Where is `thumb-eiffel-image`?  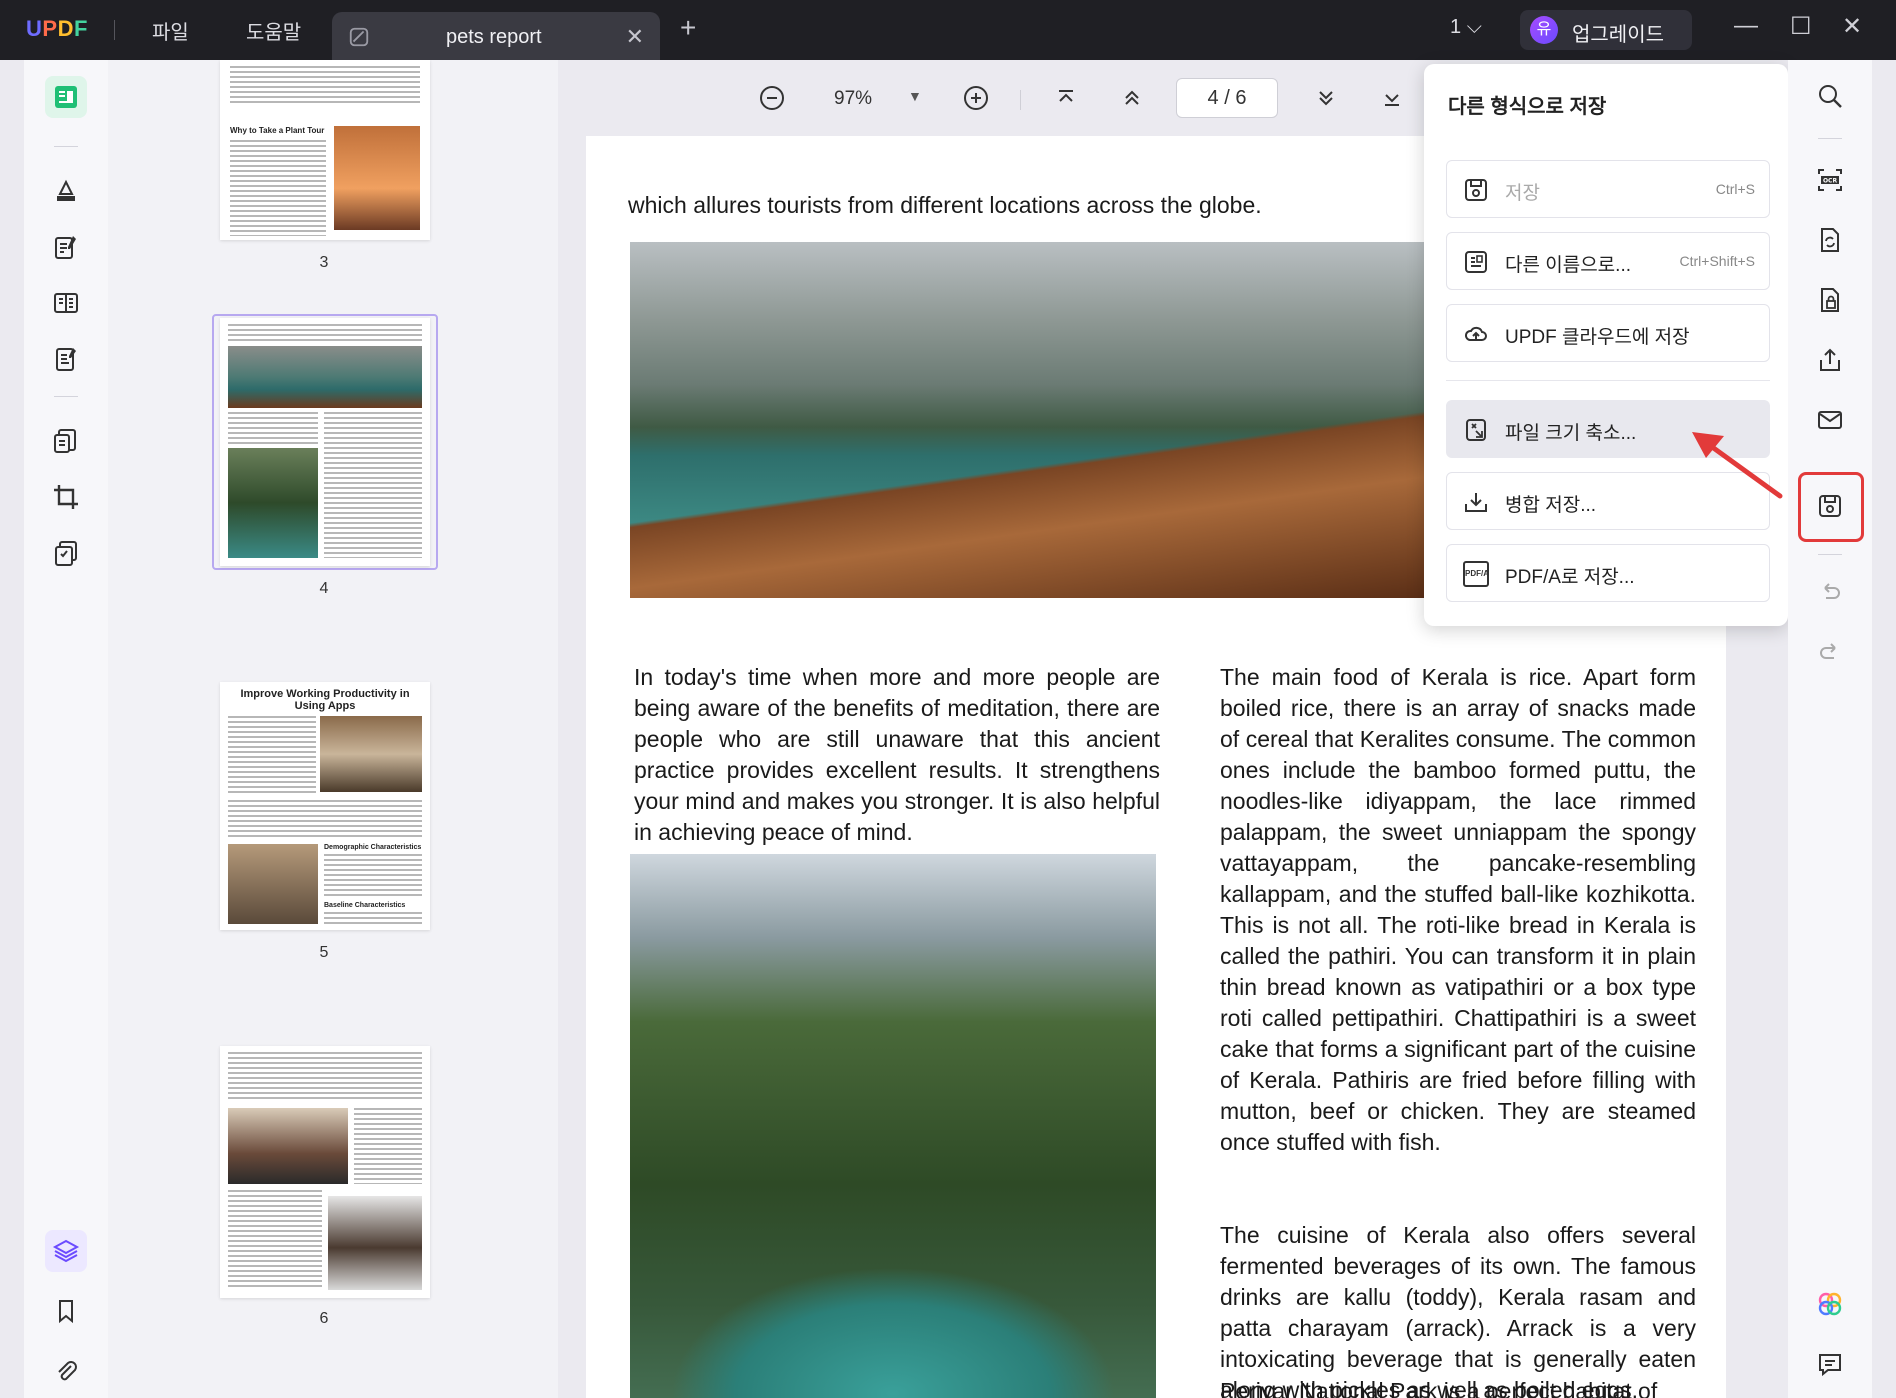
thumb-eiffel-image is located at coordinates (377, 178).